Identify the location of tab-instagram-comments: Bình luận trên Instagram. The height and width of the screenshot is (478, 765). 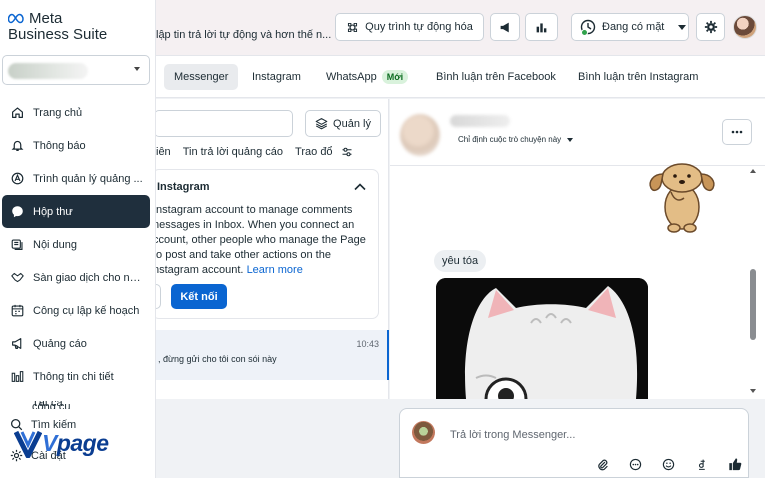
(638, 77).